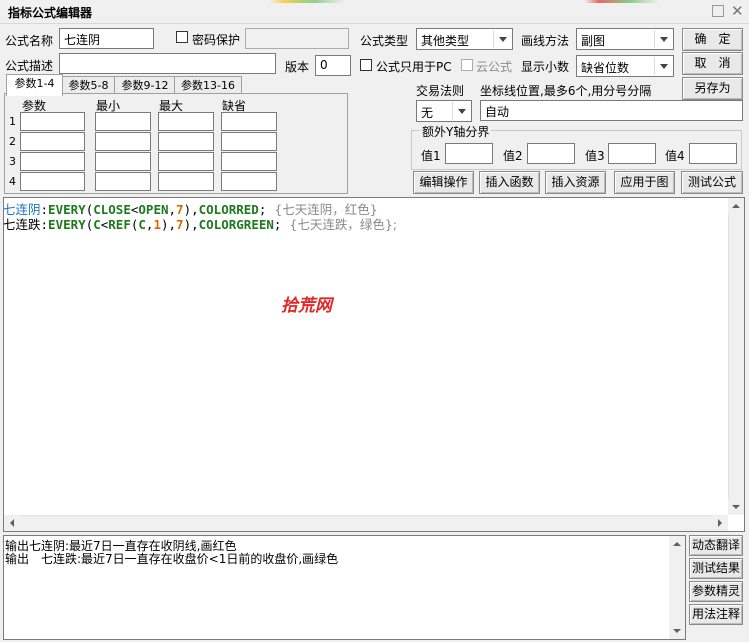  What do you see at coordinates (718, 11) in the screenshot?
I see `maximize-icon` at bounding box center [718, 11].